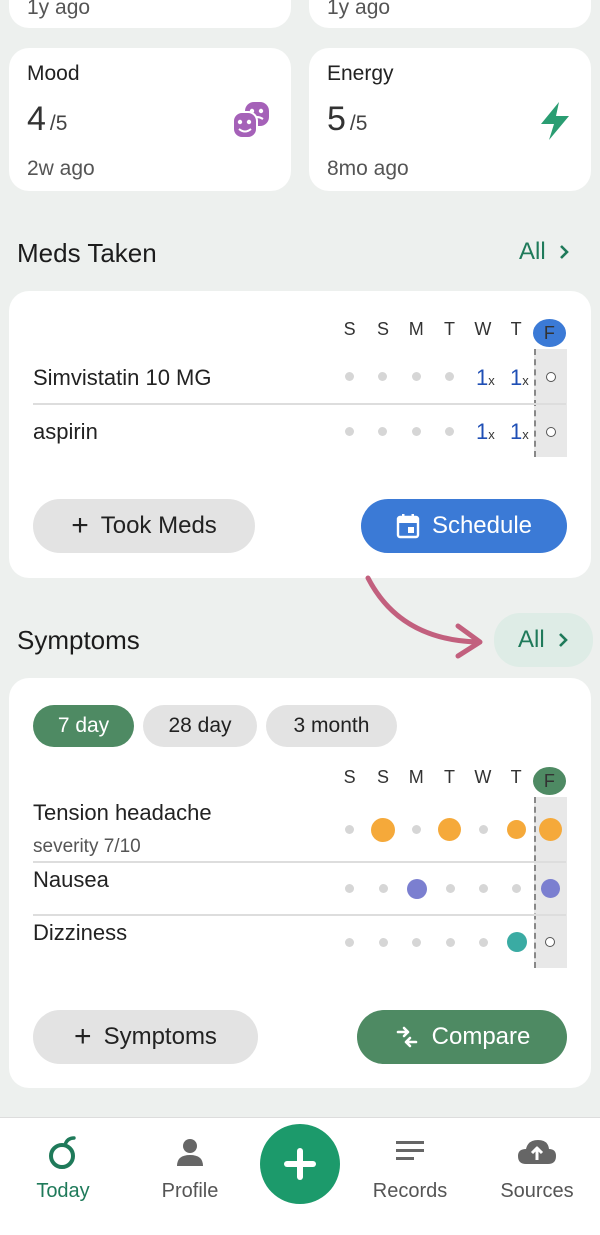 The height and width of the screenshot is (1235, 600). I want to click on symptom-name: Nausea, so click(71, 880).